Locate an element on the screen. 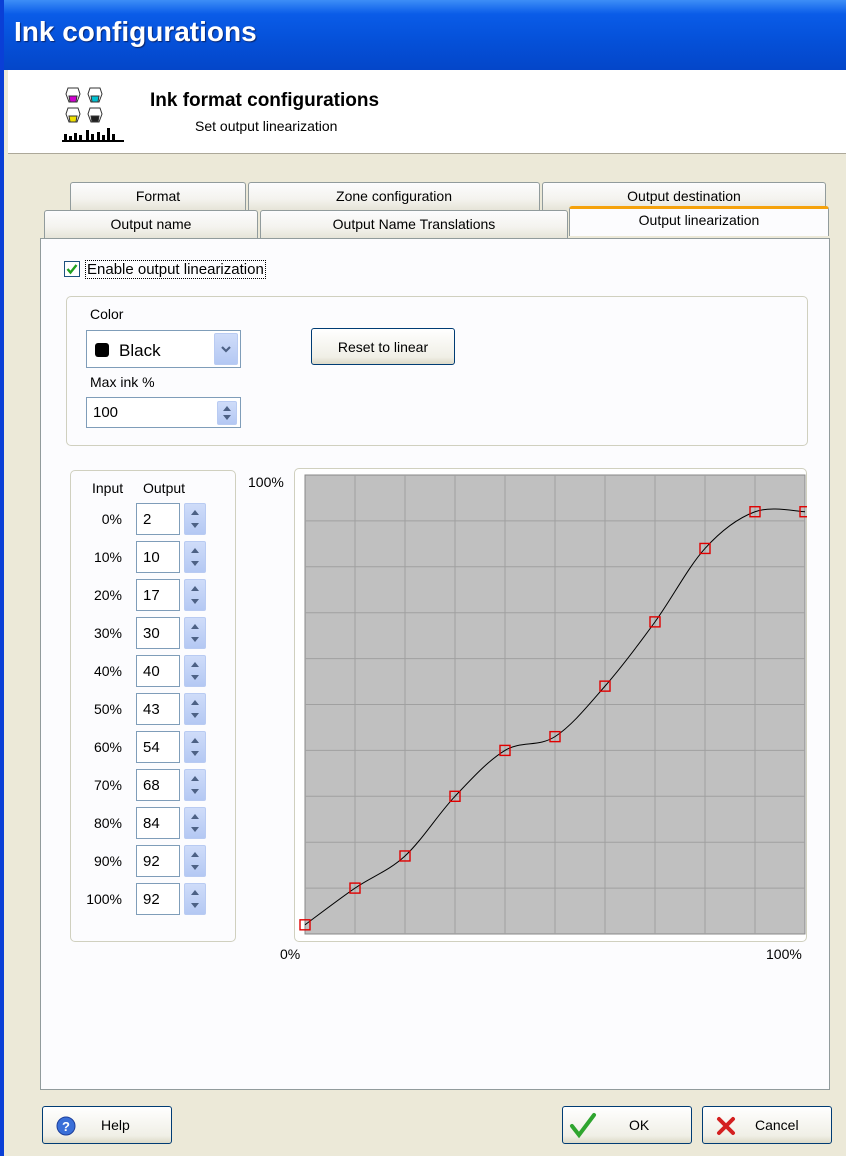 The image size is (846, 1156). tab-zone-configuration: Zone configuration is located at coordinates (394, 196).